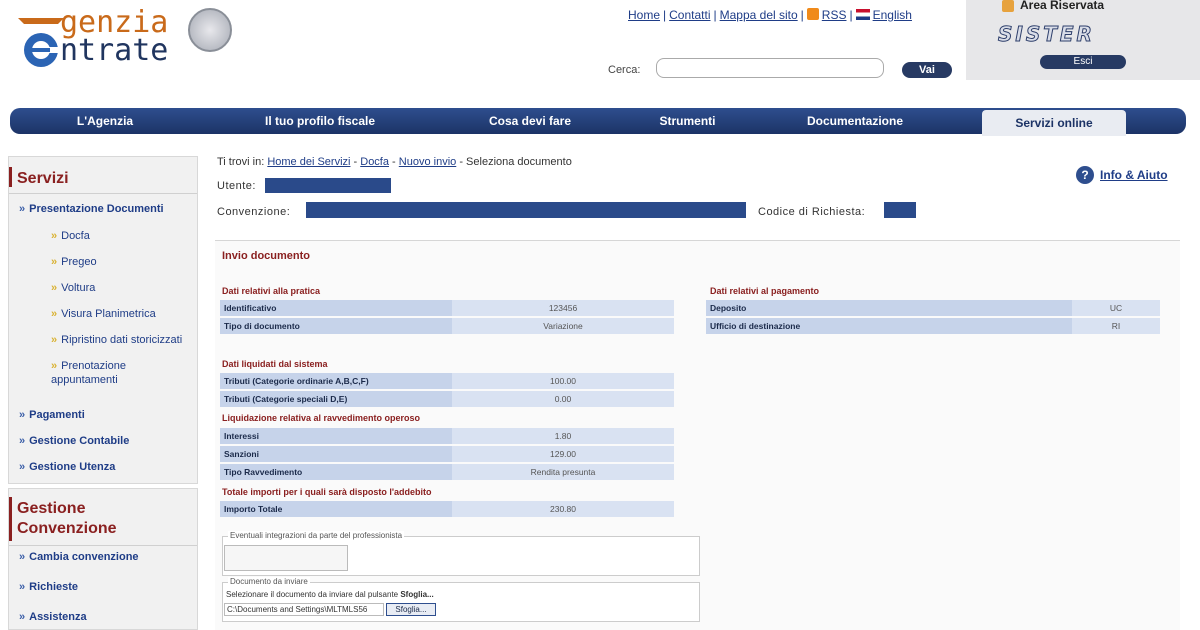 This screenshot has height=630, width=1200. What do you see at coordinates (74, 262) in the screenshot?
I see `sidebar-sub-pregeo: » Pregeo` at bounding box center [74, 262].